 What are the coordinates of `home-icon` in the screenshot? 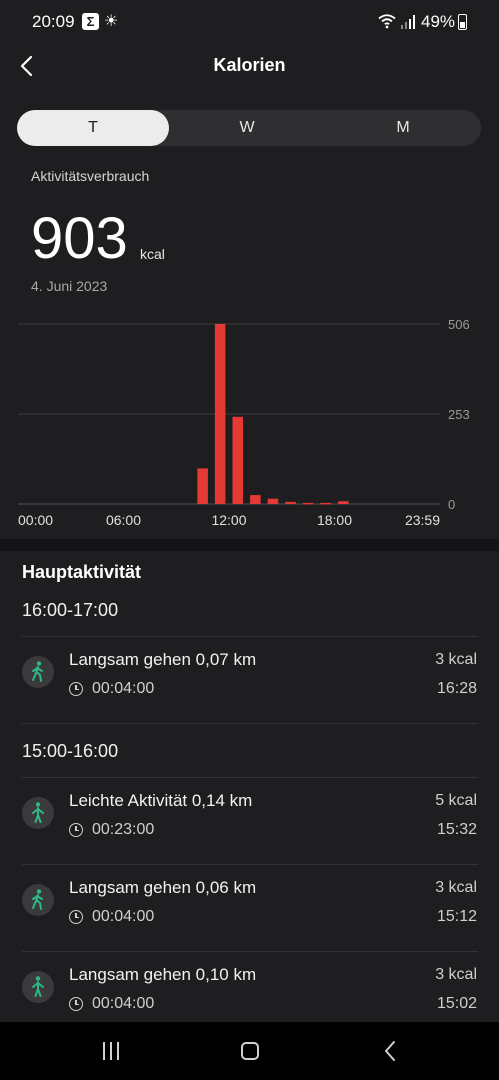 It's located at (250, 1051).